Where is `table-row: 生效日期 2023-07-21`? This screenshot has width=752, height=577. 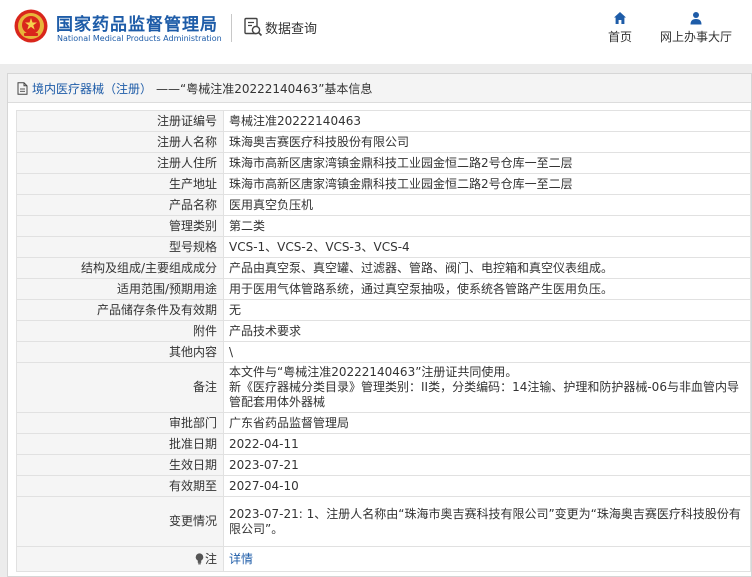
table-row: 生效日期 2023-07-21 is located at coordinates (383, 465).